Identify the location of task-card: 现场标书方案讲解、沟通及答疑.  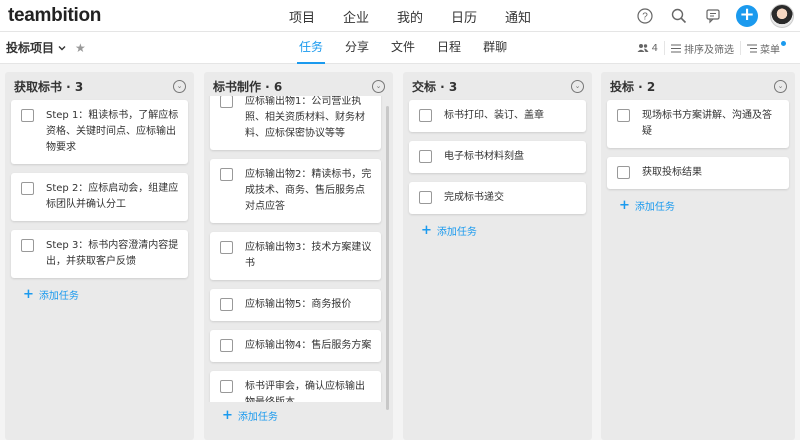
(698, 124).